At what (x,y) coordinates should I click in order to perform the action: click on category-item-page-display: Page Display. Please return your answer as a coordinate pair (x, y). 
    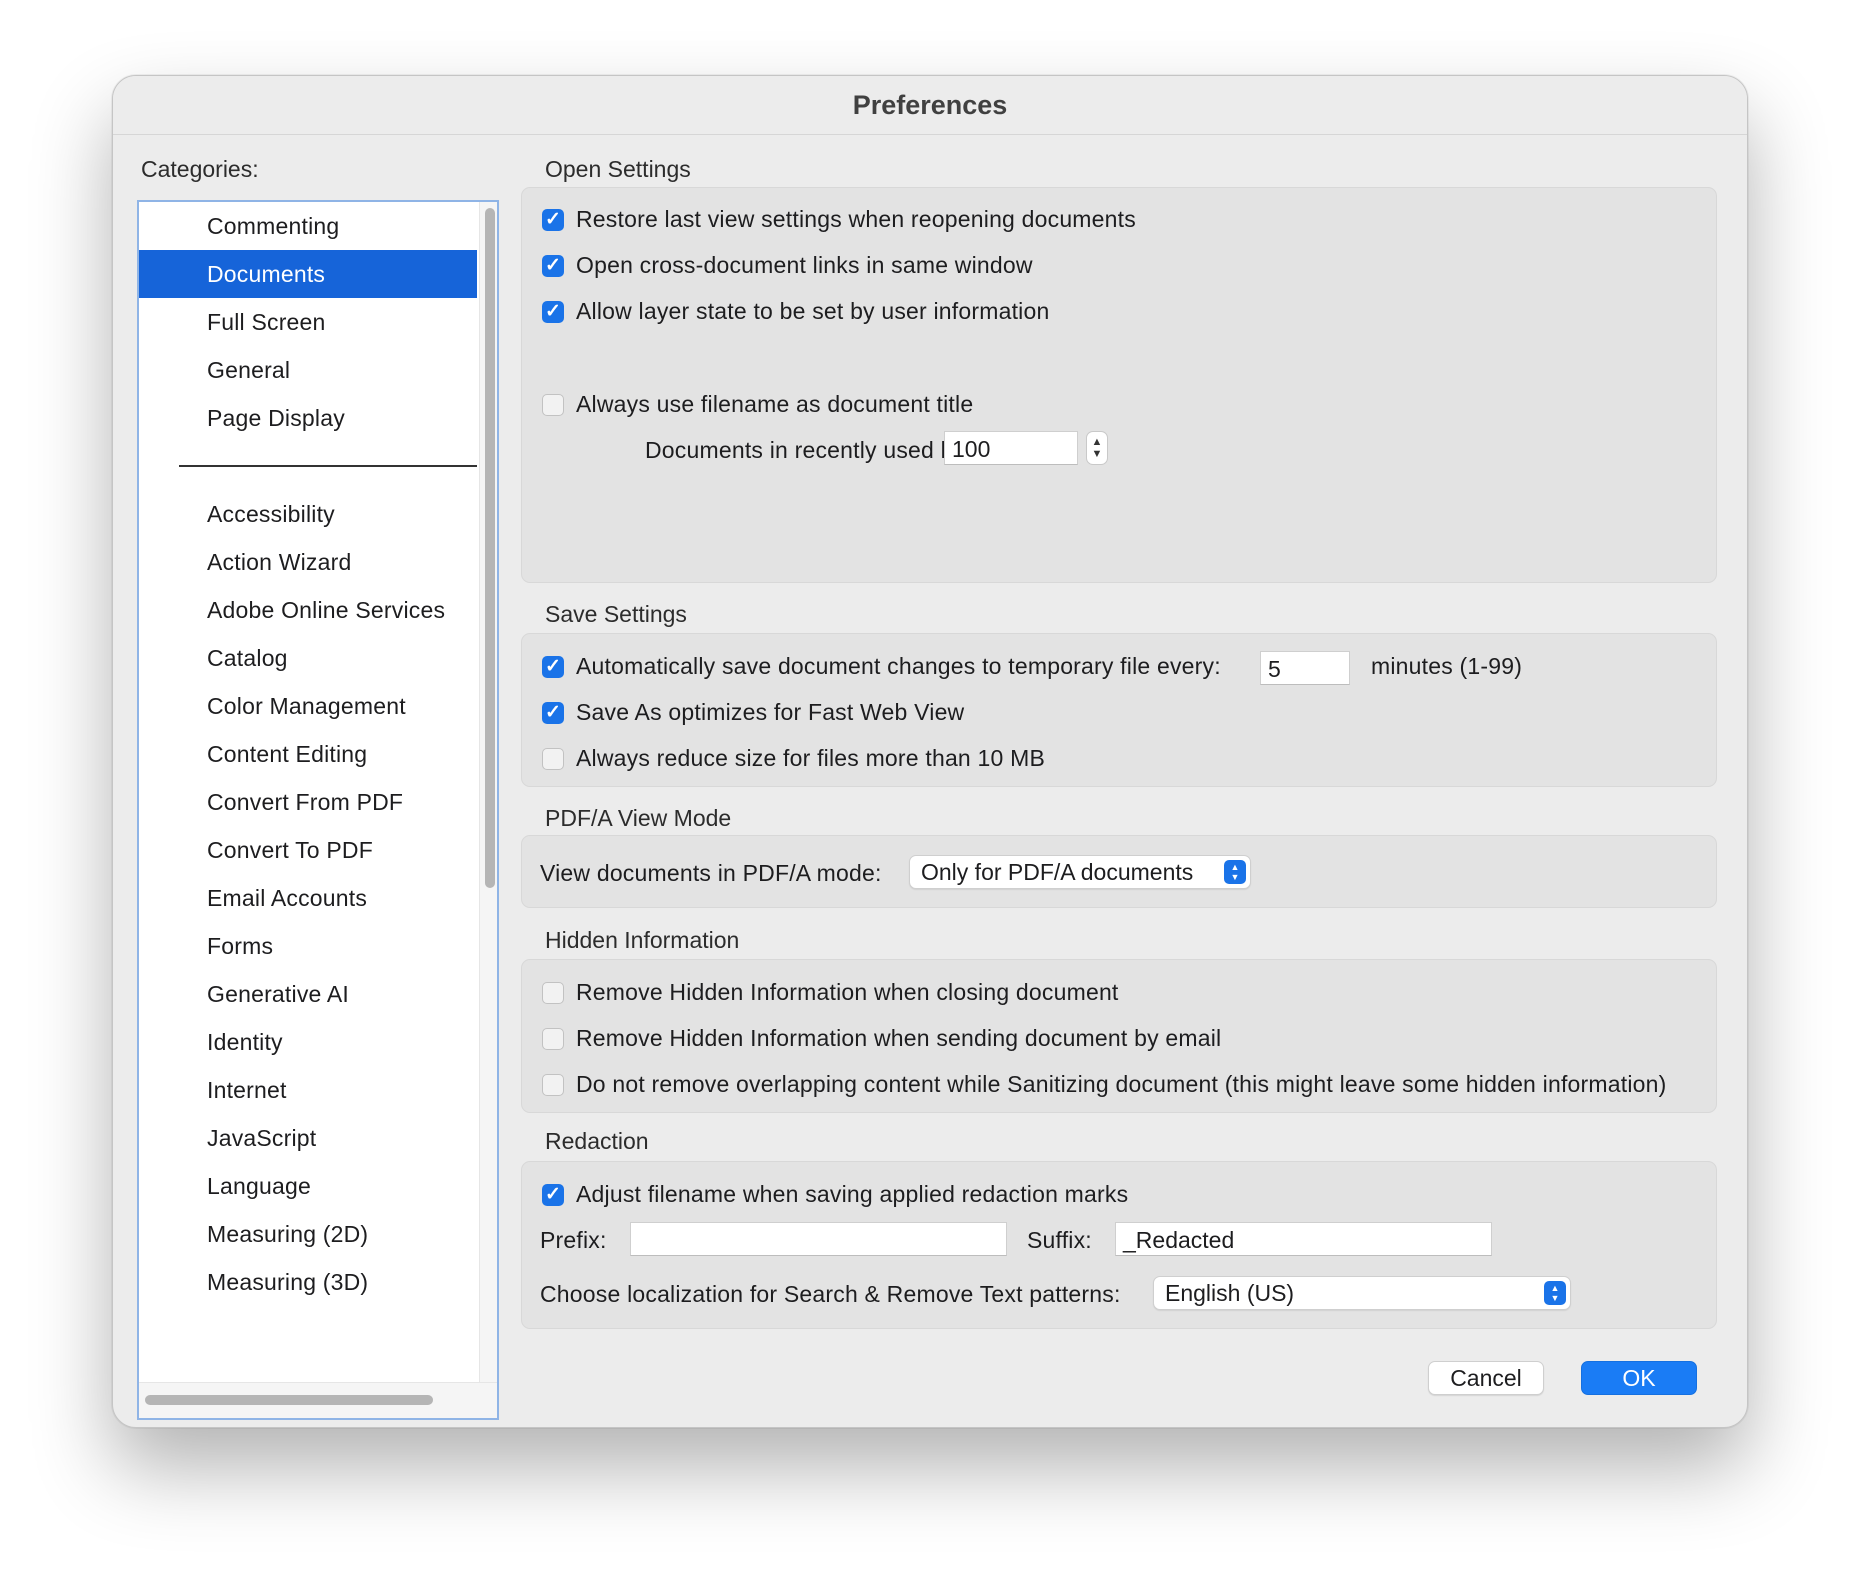
    Looking at the image, I should click on (308, 418).